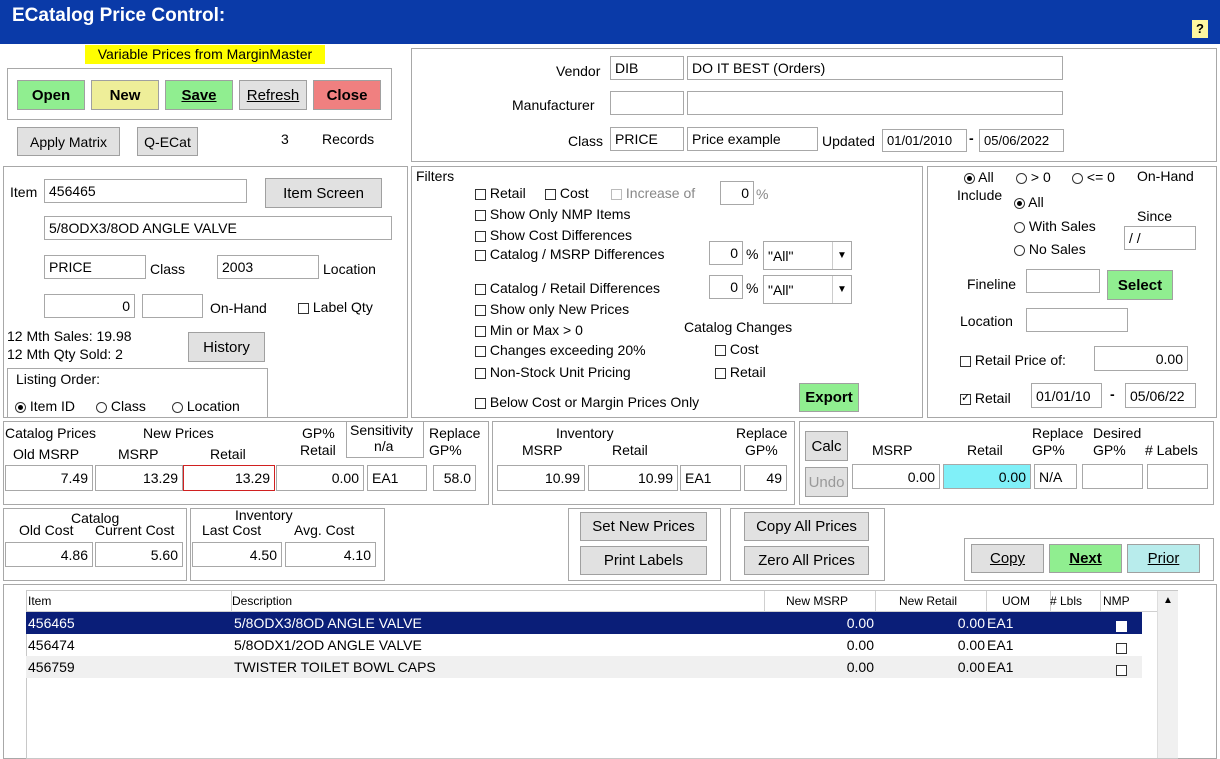 This screenshot has width=1220, height=759. What do you see at coordinates (720, 373) in the screenshot?
I see `cc-retail-box` at bounding box center [720, 373].